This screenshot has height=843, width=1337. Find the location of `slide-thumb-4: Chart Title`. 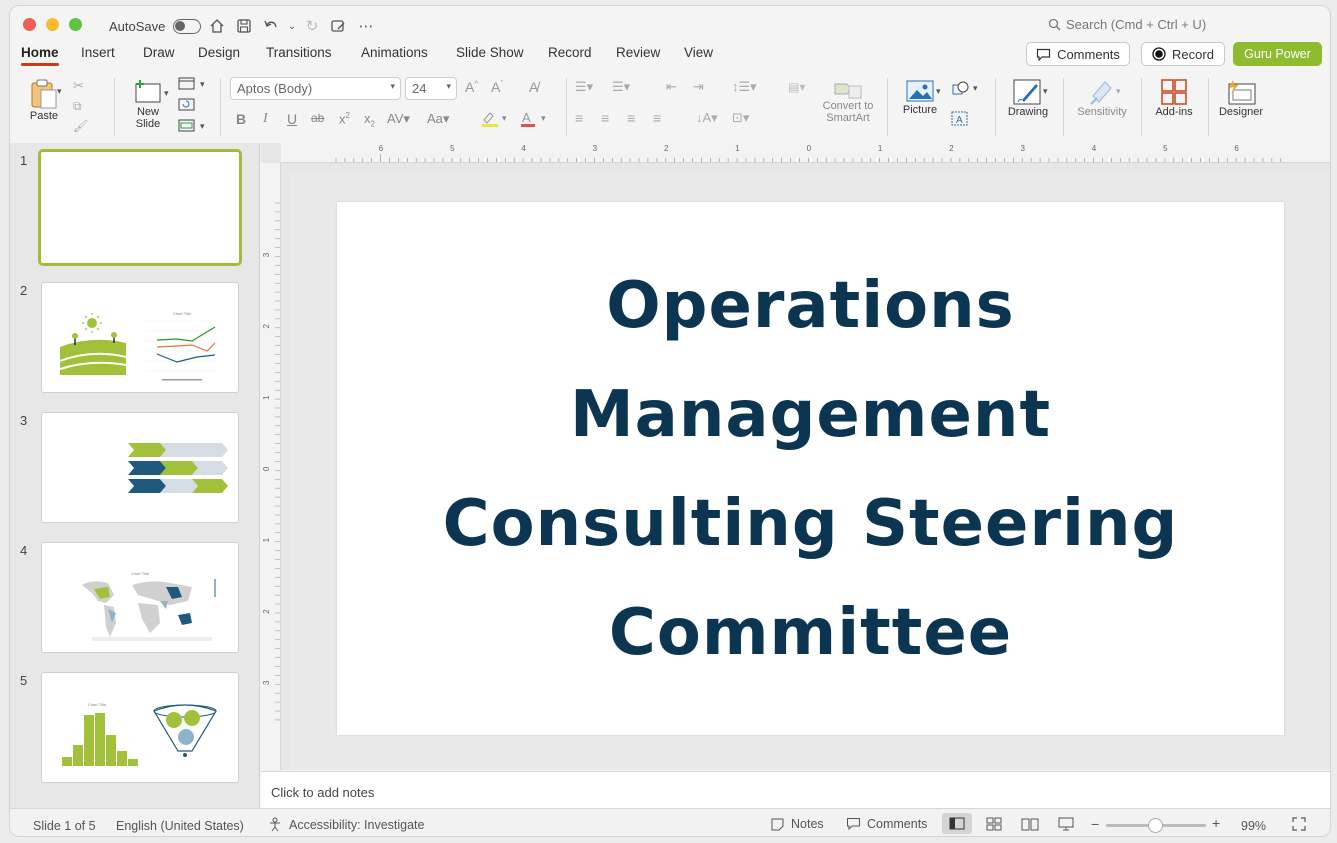

slide-thumb-4: Chart Title is located at coordinates (140, 597).